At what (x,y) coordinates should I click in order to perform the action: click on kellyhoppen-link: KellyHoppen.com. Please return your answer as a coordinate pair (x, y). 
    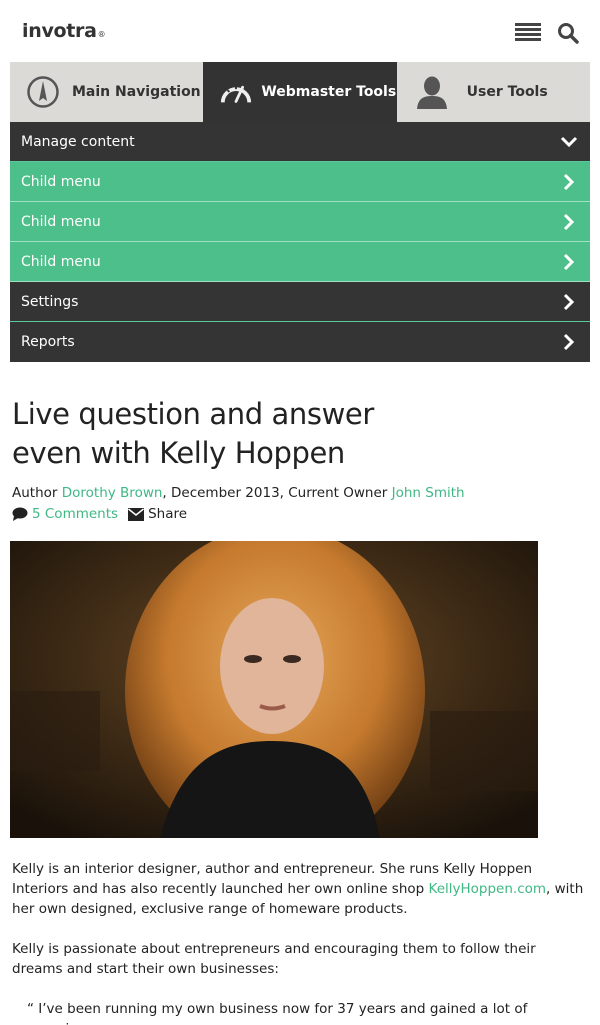
    Looking at the image, I should click on (488, 889).